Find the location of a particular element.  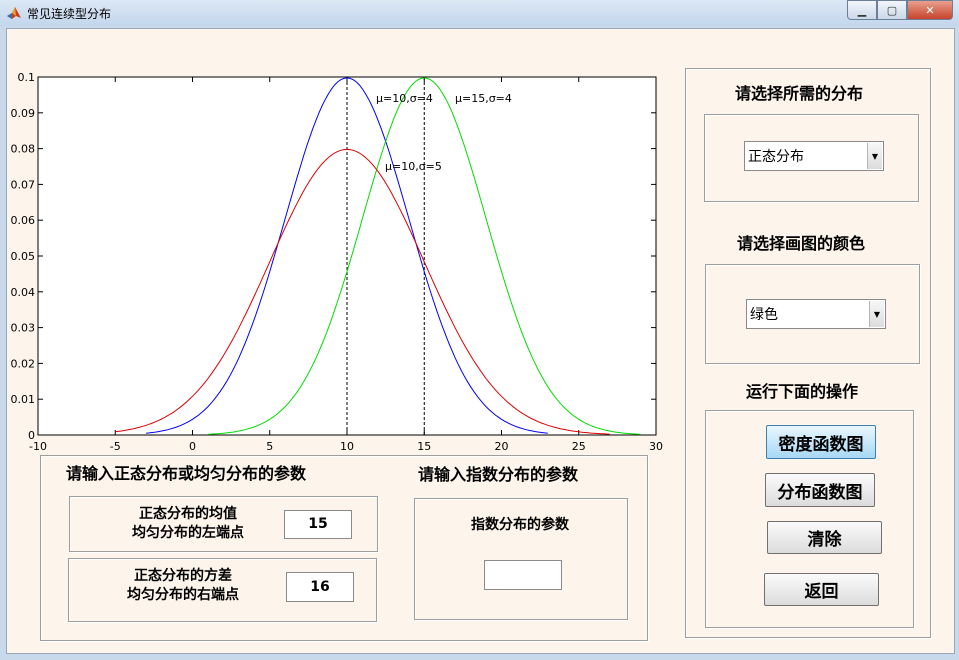

distribution-select: 正态分布 ▼ is located at coordinates (814, 156).